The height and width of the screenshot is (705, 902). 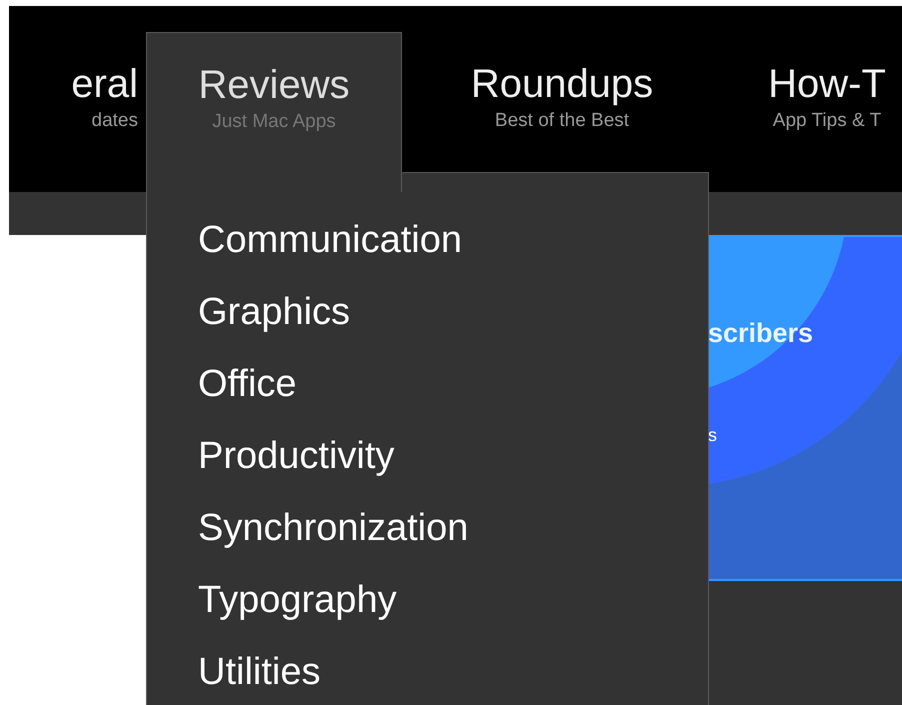 What do you see at coordinates (827, 121) in the screenshot?
I see `nav-subtitle: App Tips & T` at bounding box center [827, 121].